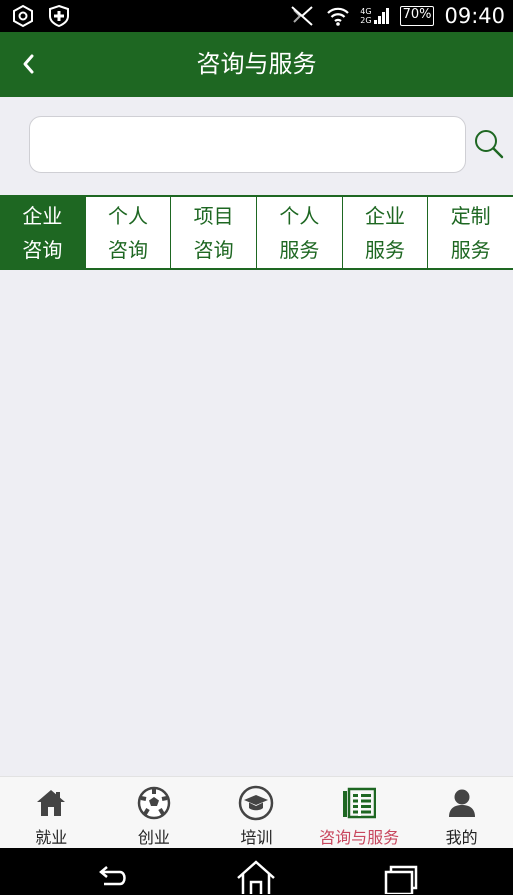  I want to click on status-bar: 4G 2G 70% 09:40, so click(256, 16).